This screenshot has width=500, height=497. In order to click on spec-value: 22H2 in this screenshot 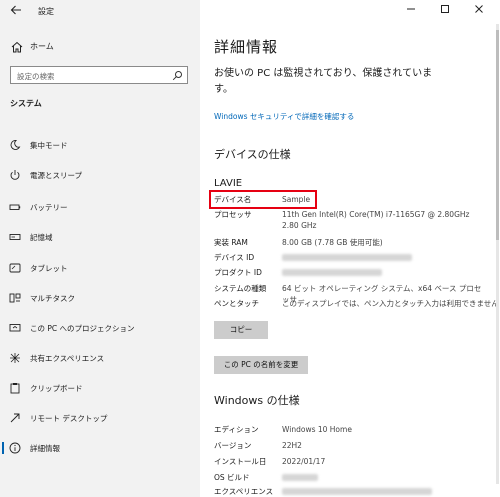, I will do `click(292, 445)`.